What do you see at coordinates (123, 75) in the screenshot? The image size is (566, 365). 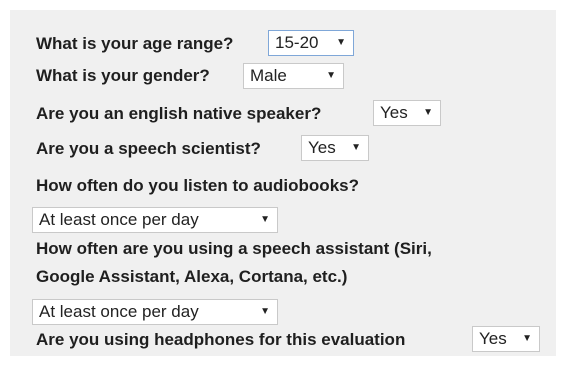 I see `gender-label: What is your gender?` at bounding box center [123, 75].